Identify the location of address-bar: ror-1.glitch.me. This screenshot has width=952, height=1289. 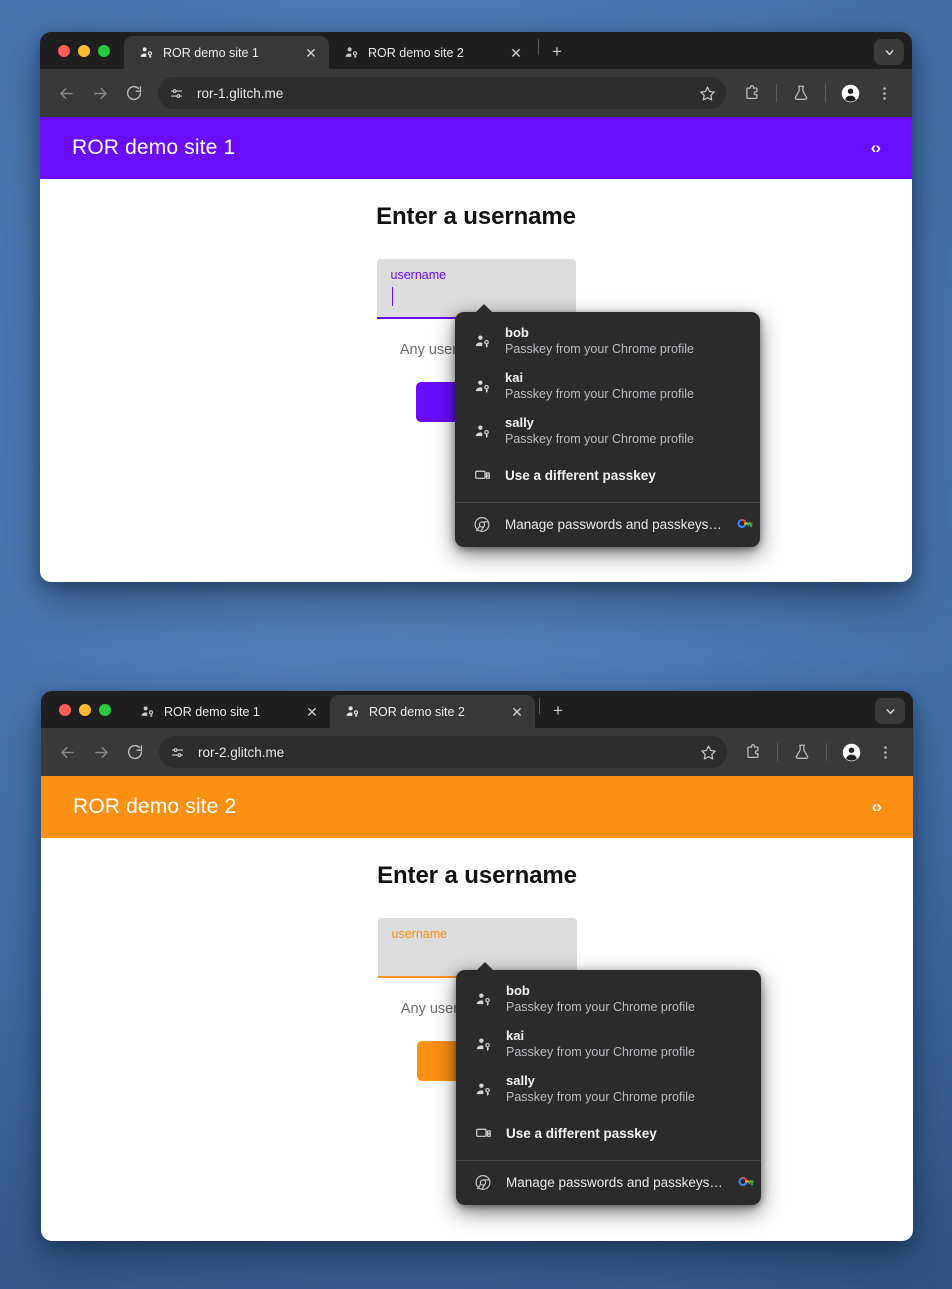
(442, 93).